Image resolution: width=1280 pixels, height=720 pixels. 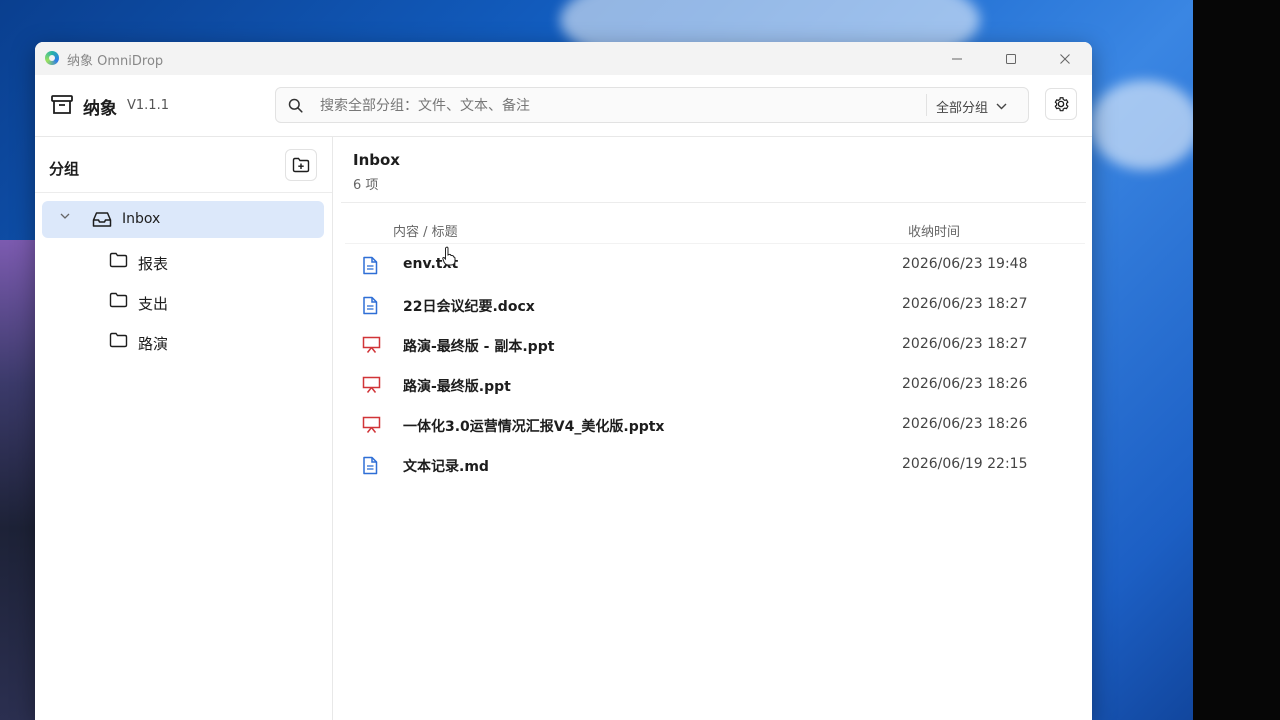 I want to click on sidebar-item-reports: 报表, so click(x=209, y=261).